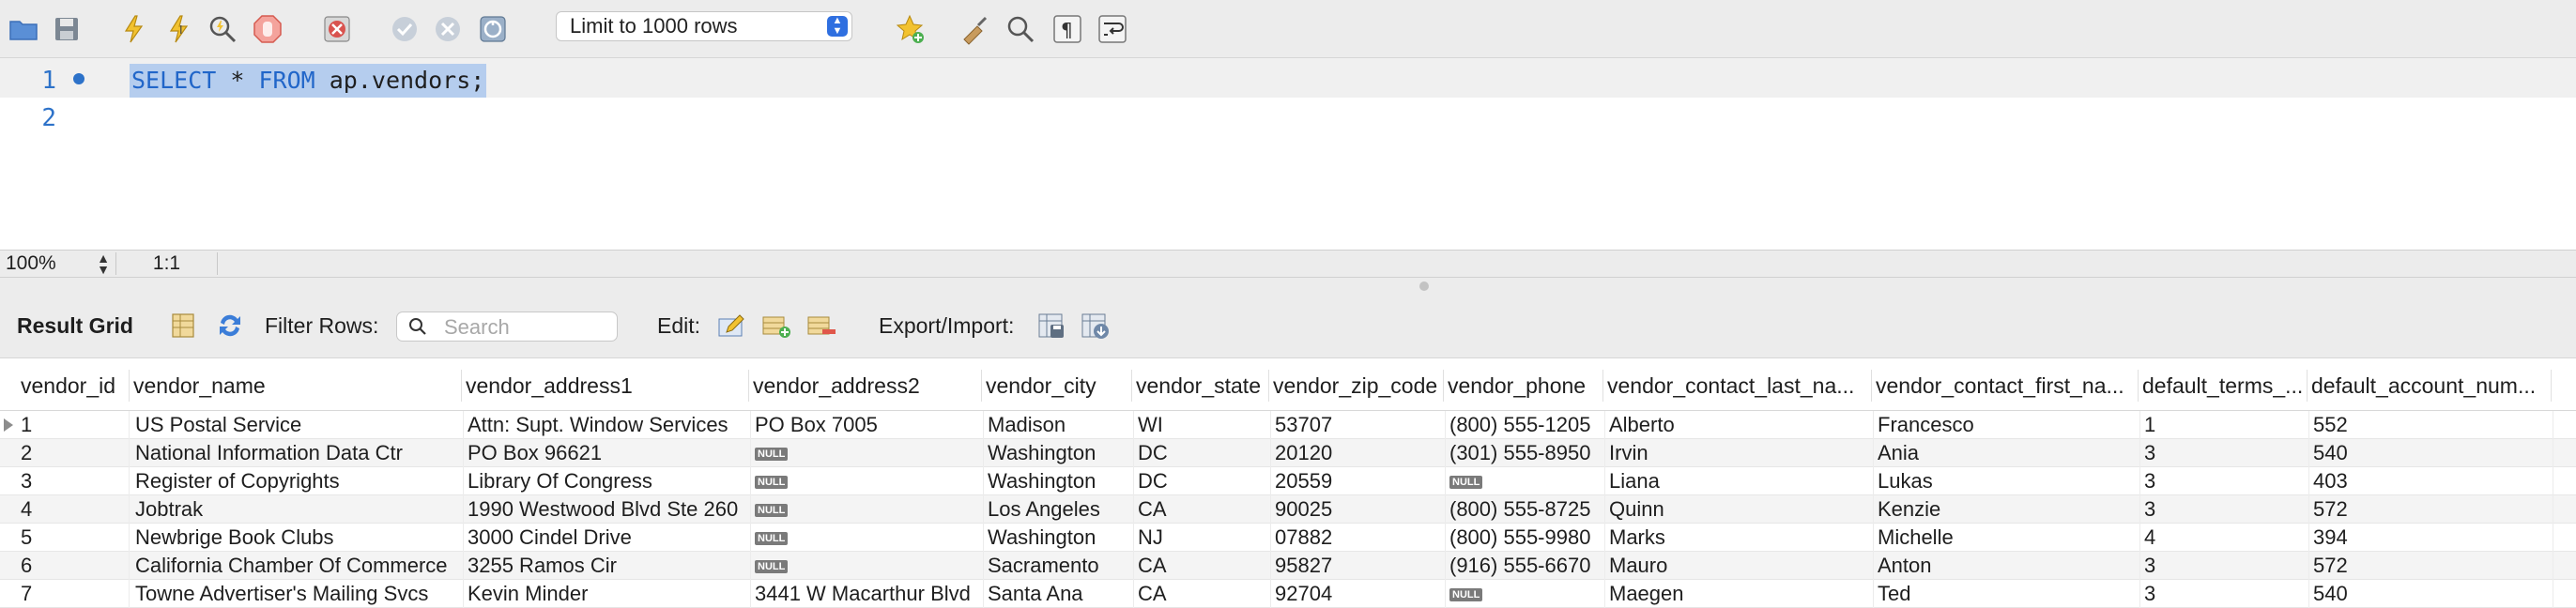 The width and height of the screenshot is (2576, 608). I want to click on explain-magnifier-lightning-icon, so click(223, 29).